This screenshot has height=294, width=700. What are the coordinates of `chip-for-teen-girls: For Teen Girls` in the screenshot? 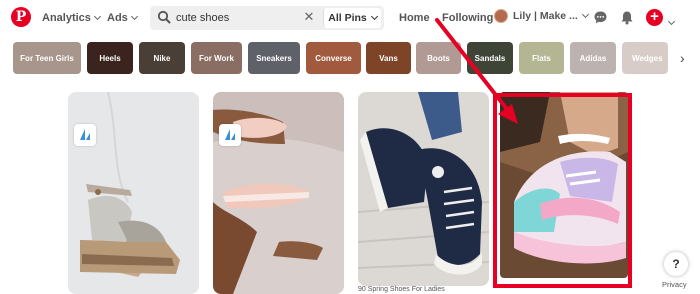 It's located at (47, 58).